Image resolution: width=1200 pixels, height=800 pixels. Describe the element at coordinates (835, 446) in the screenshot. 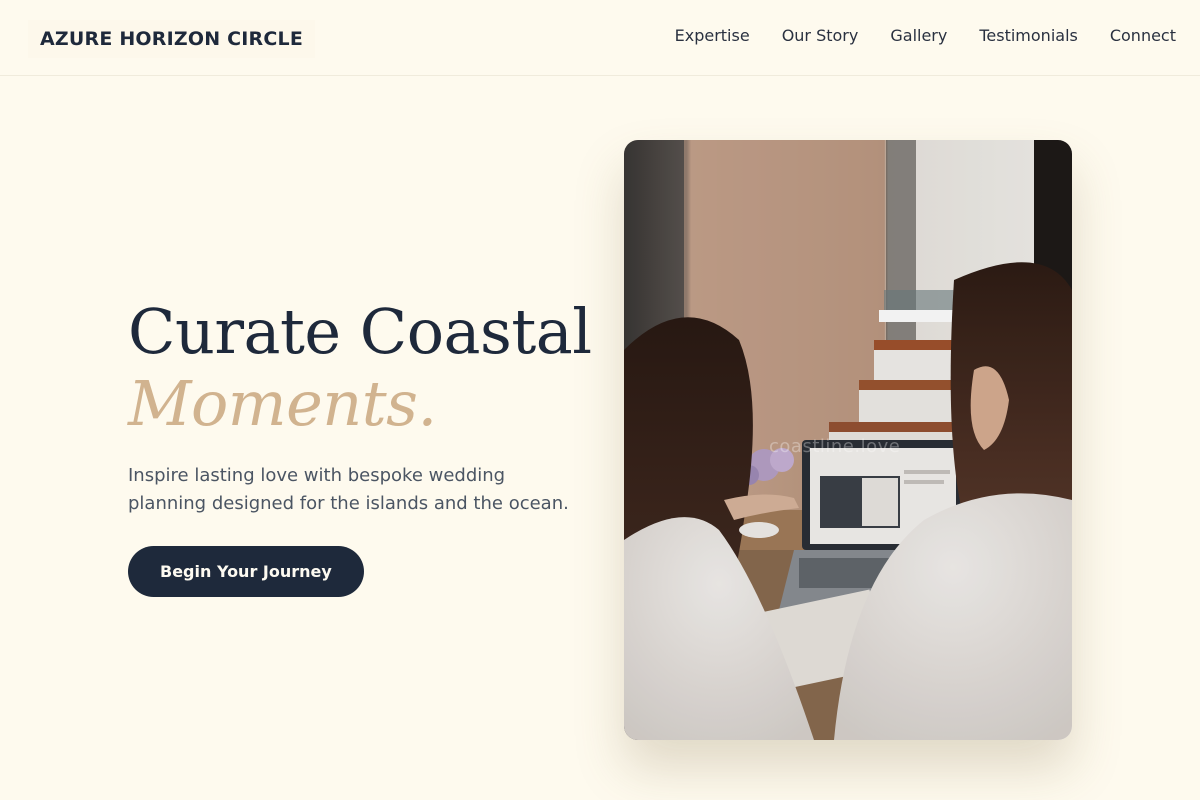

I see `photo-watermark: coastline.love` at that location.